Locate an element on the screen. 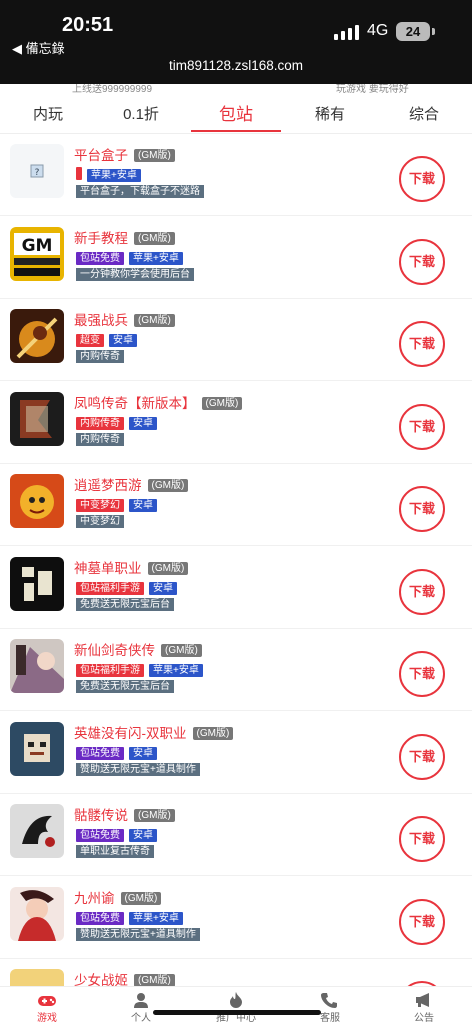 This screenshot has height=1025, width=472. hero-icon is located at coordinates (37, 748).